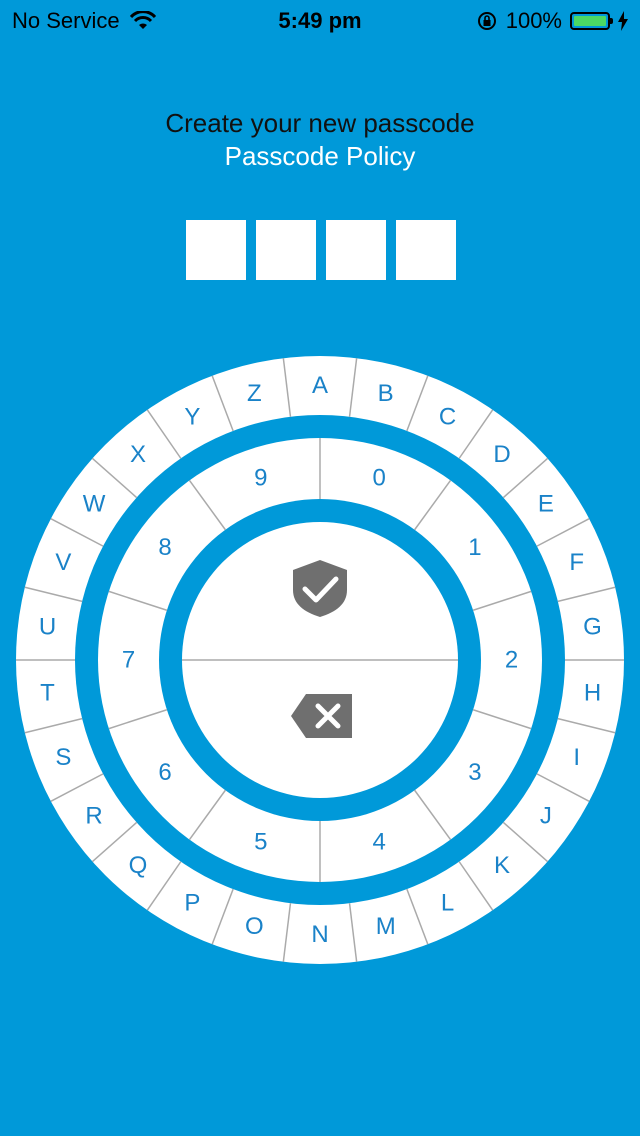 The image size is (640, 1136). Describe the element at coordinates (378, 842) in the screenshot. I see `digit-key-4: 4` at that location.